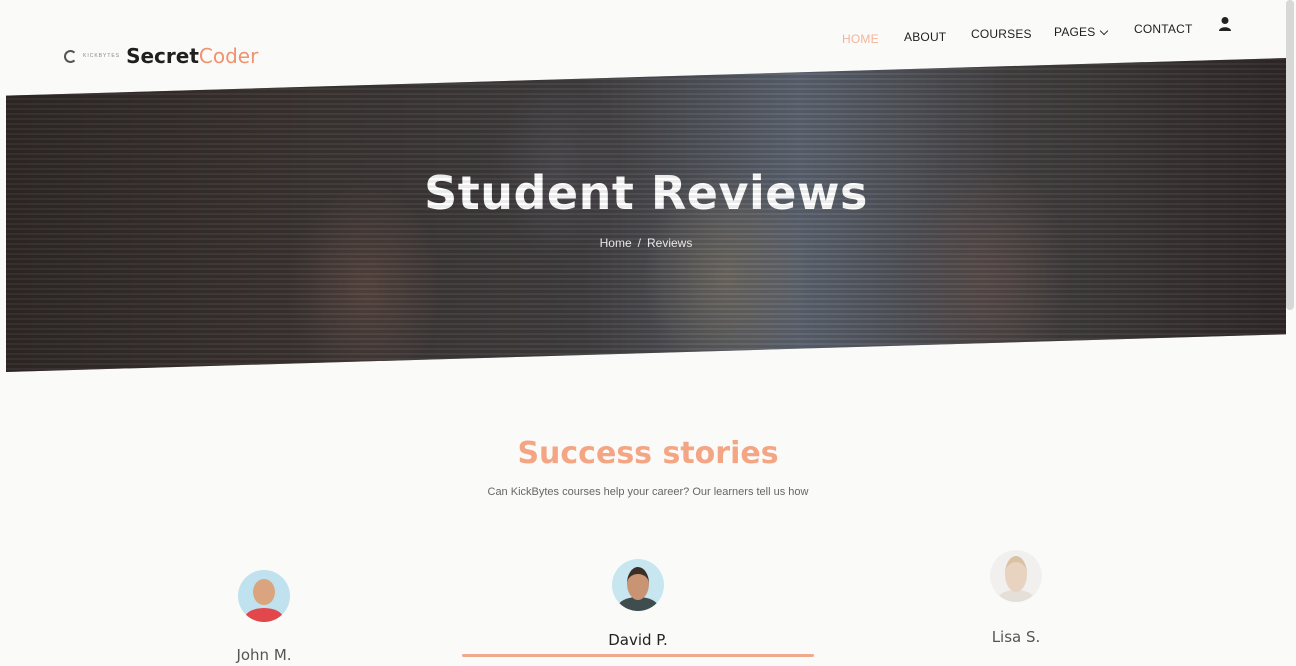 The width and height of the screenshot is (1296, 666). Describe the element at coordinates (102, 56) in the screenshot. I see `logo-tagline: KICKBYTES` at that location.